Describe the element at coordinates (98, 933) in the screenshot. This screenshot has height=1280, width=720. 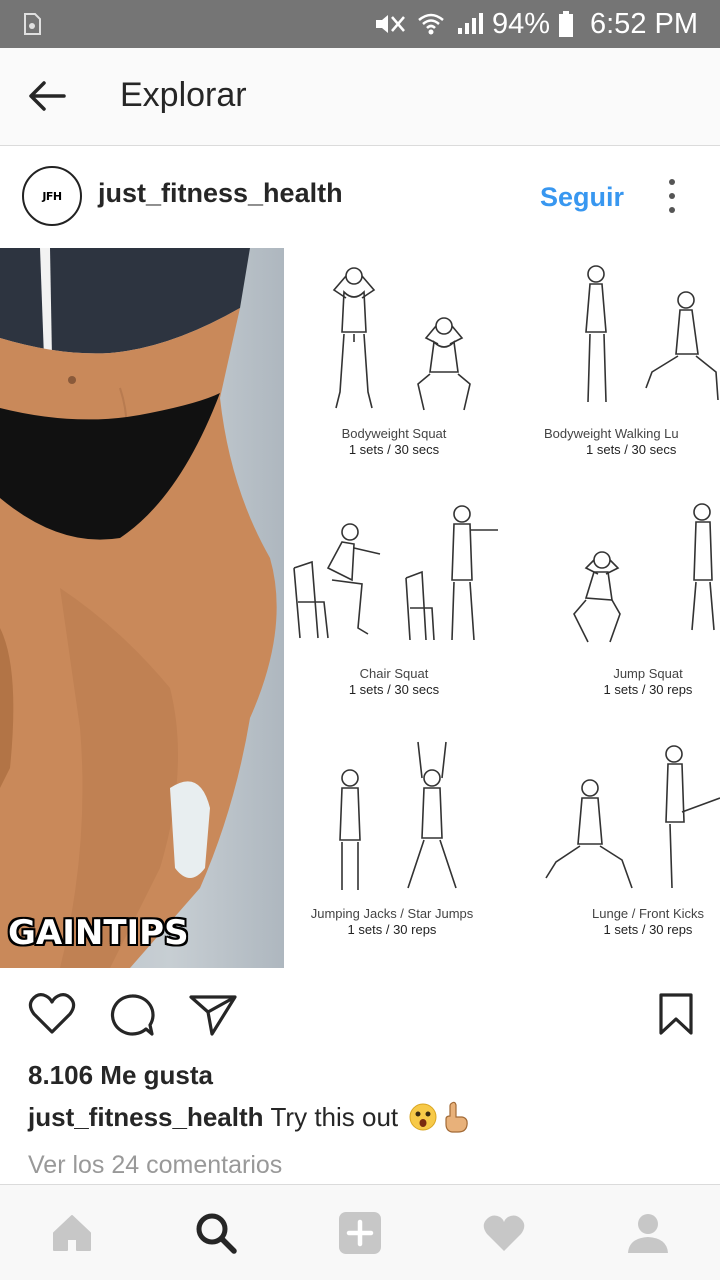
I see `overlay-watermark: GAINTIPS` at that location.